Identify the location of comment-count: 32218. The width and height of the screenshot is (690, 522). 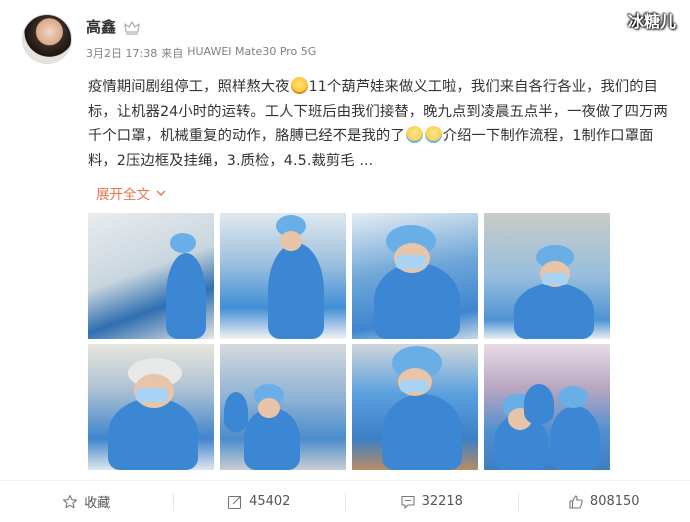
(442, 501).